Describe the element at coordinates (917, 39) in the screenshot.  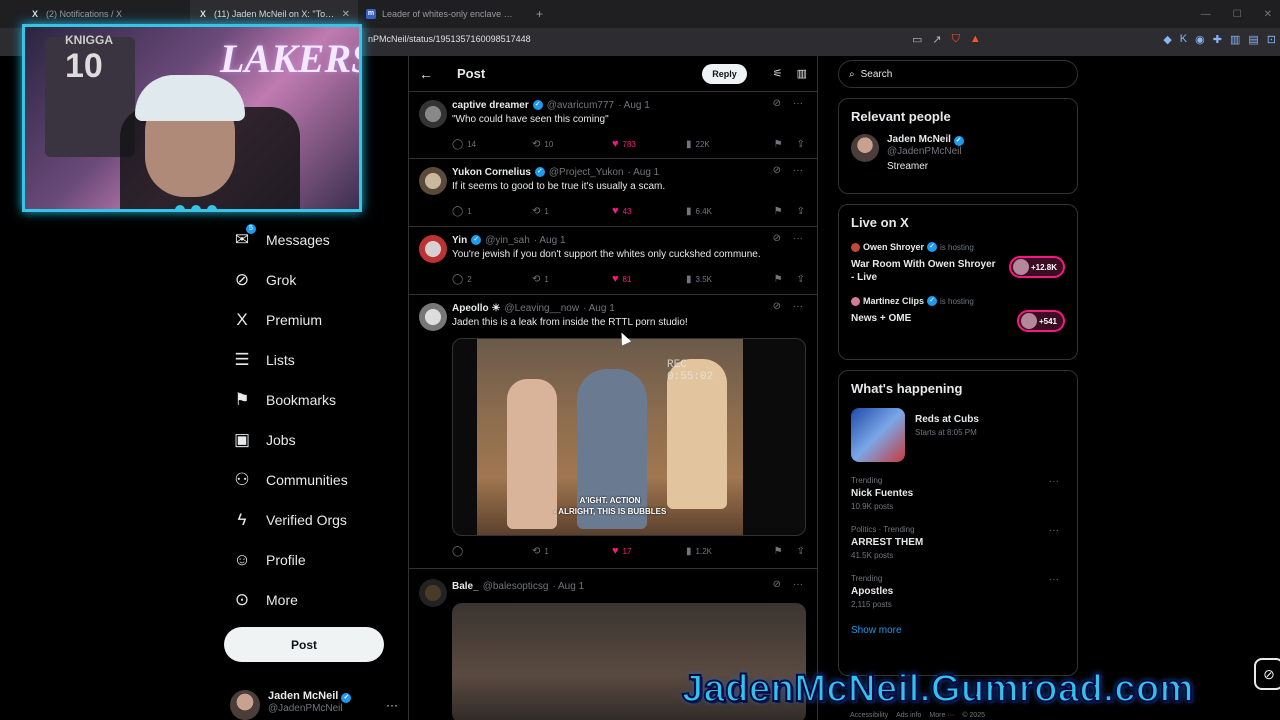
I see `screen-icon: ▭` at that location.